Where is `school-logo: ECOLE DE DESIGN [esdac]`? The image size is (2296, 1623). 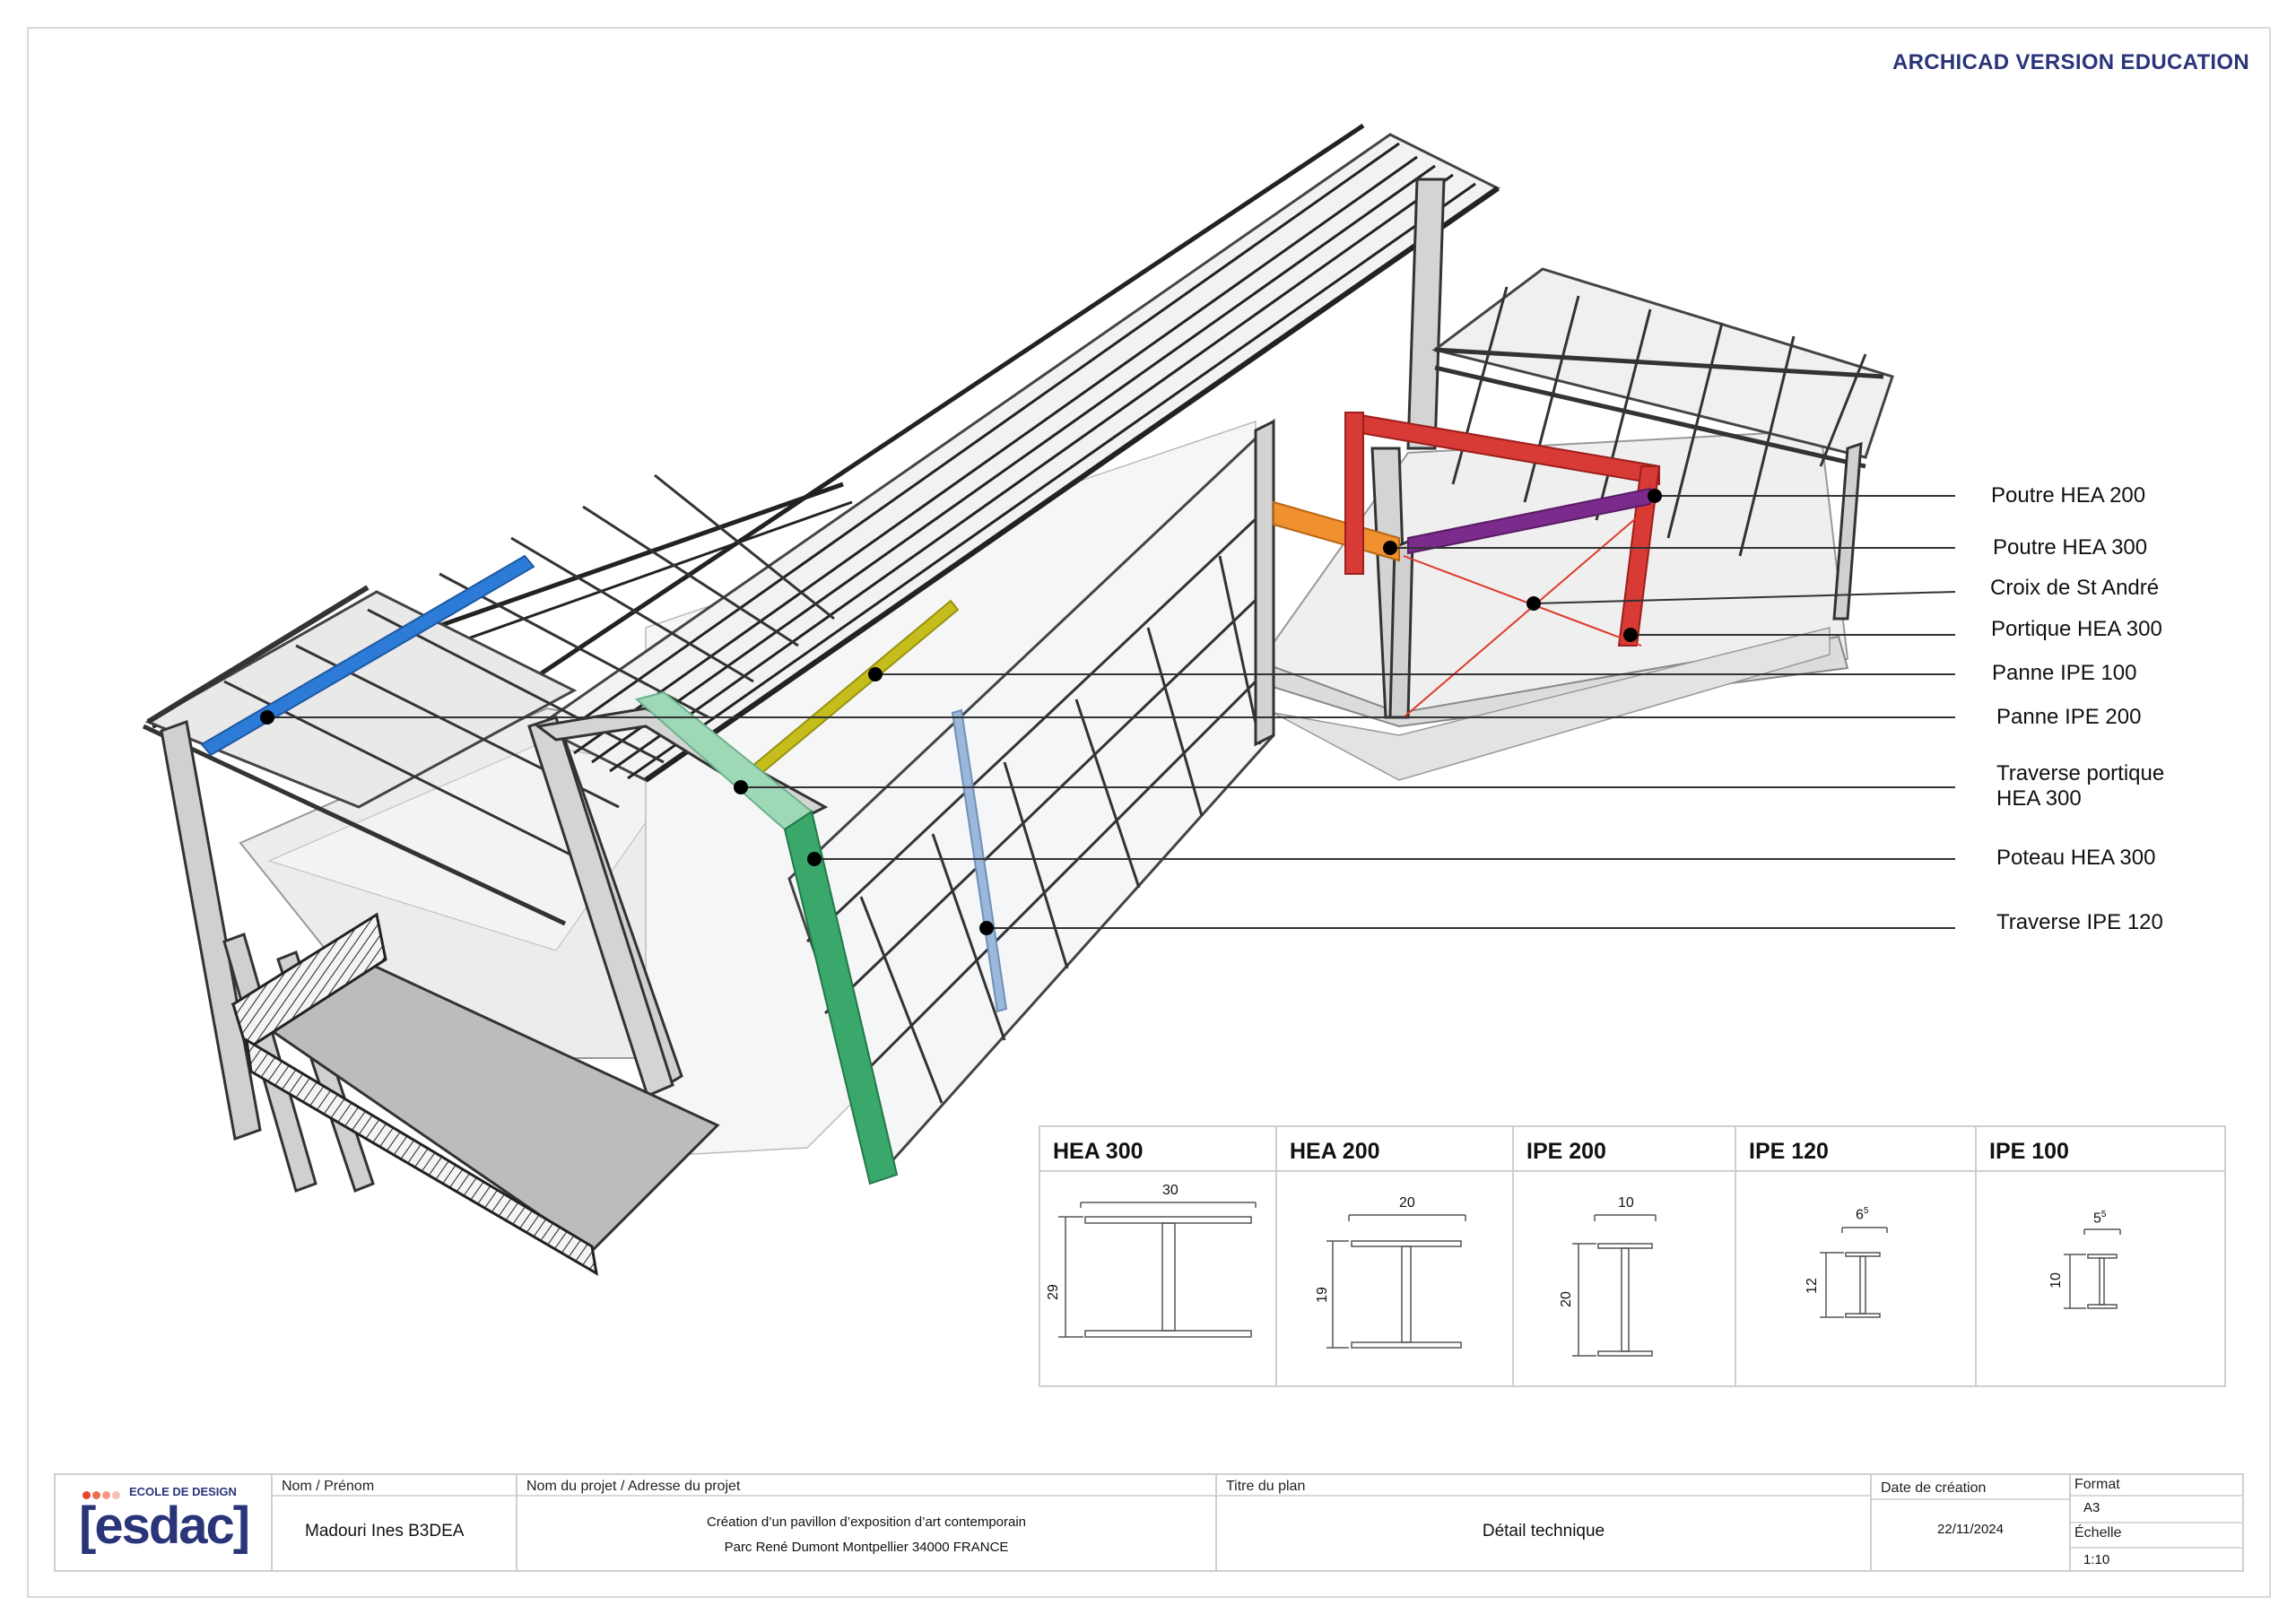 school-logo: ECOLE DE DESIGN [esdac] is located at coordinates (164, 1522).